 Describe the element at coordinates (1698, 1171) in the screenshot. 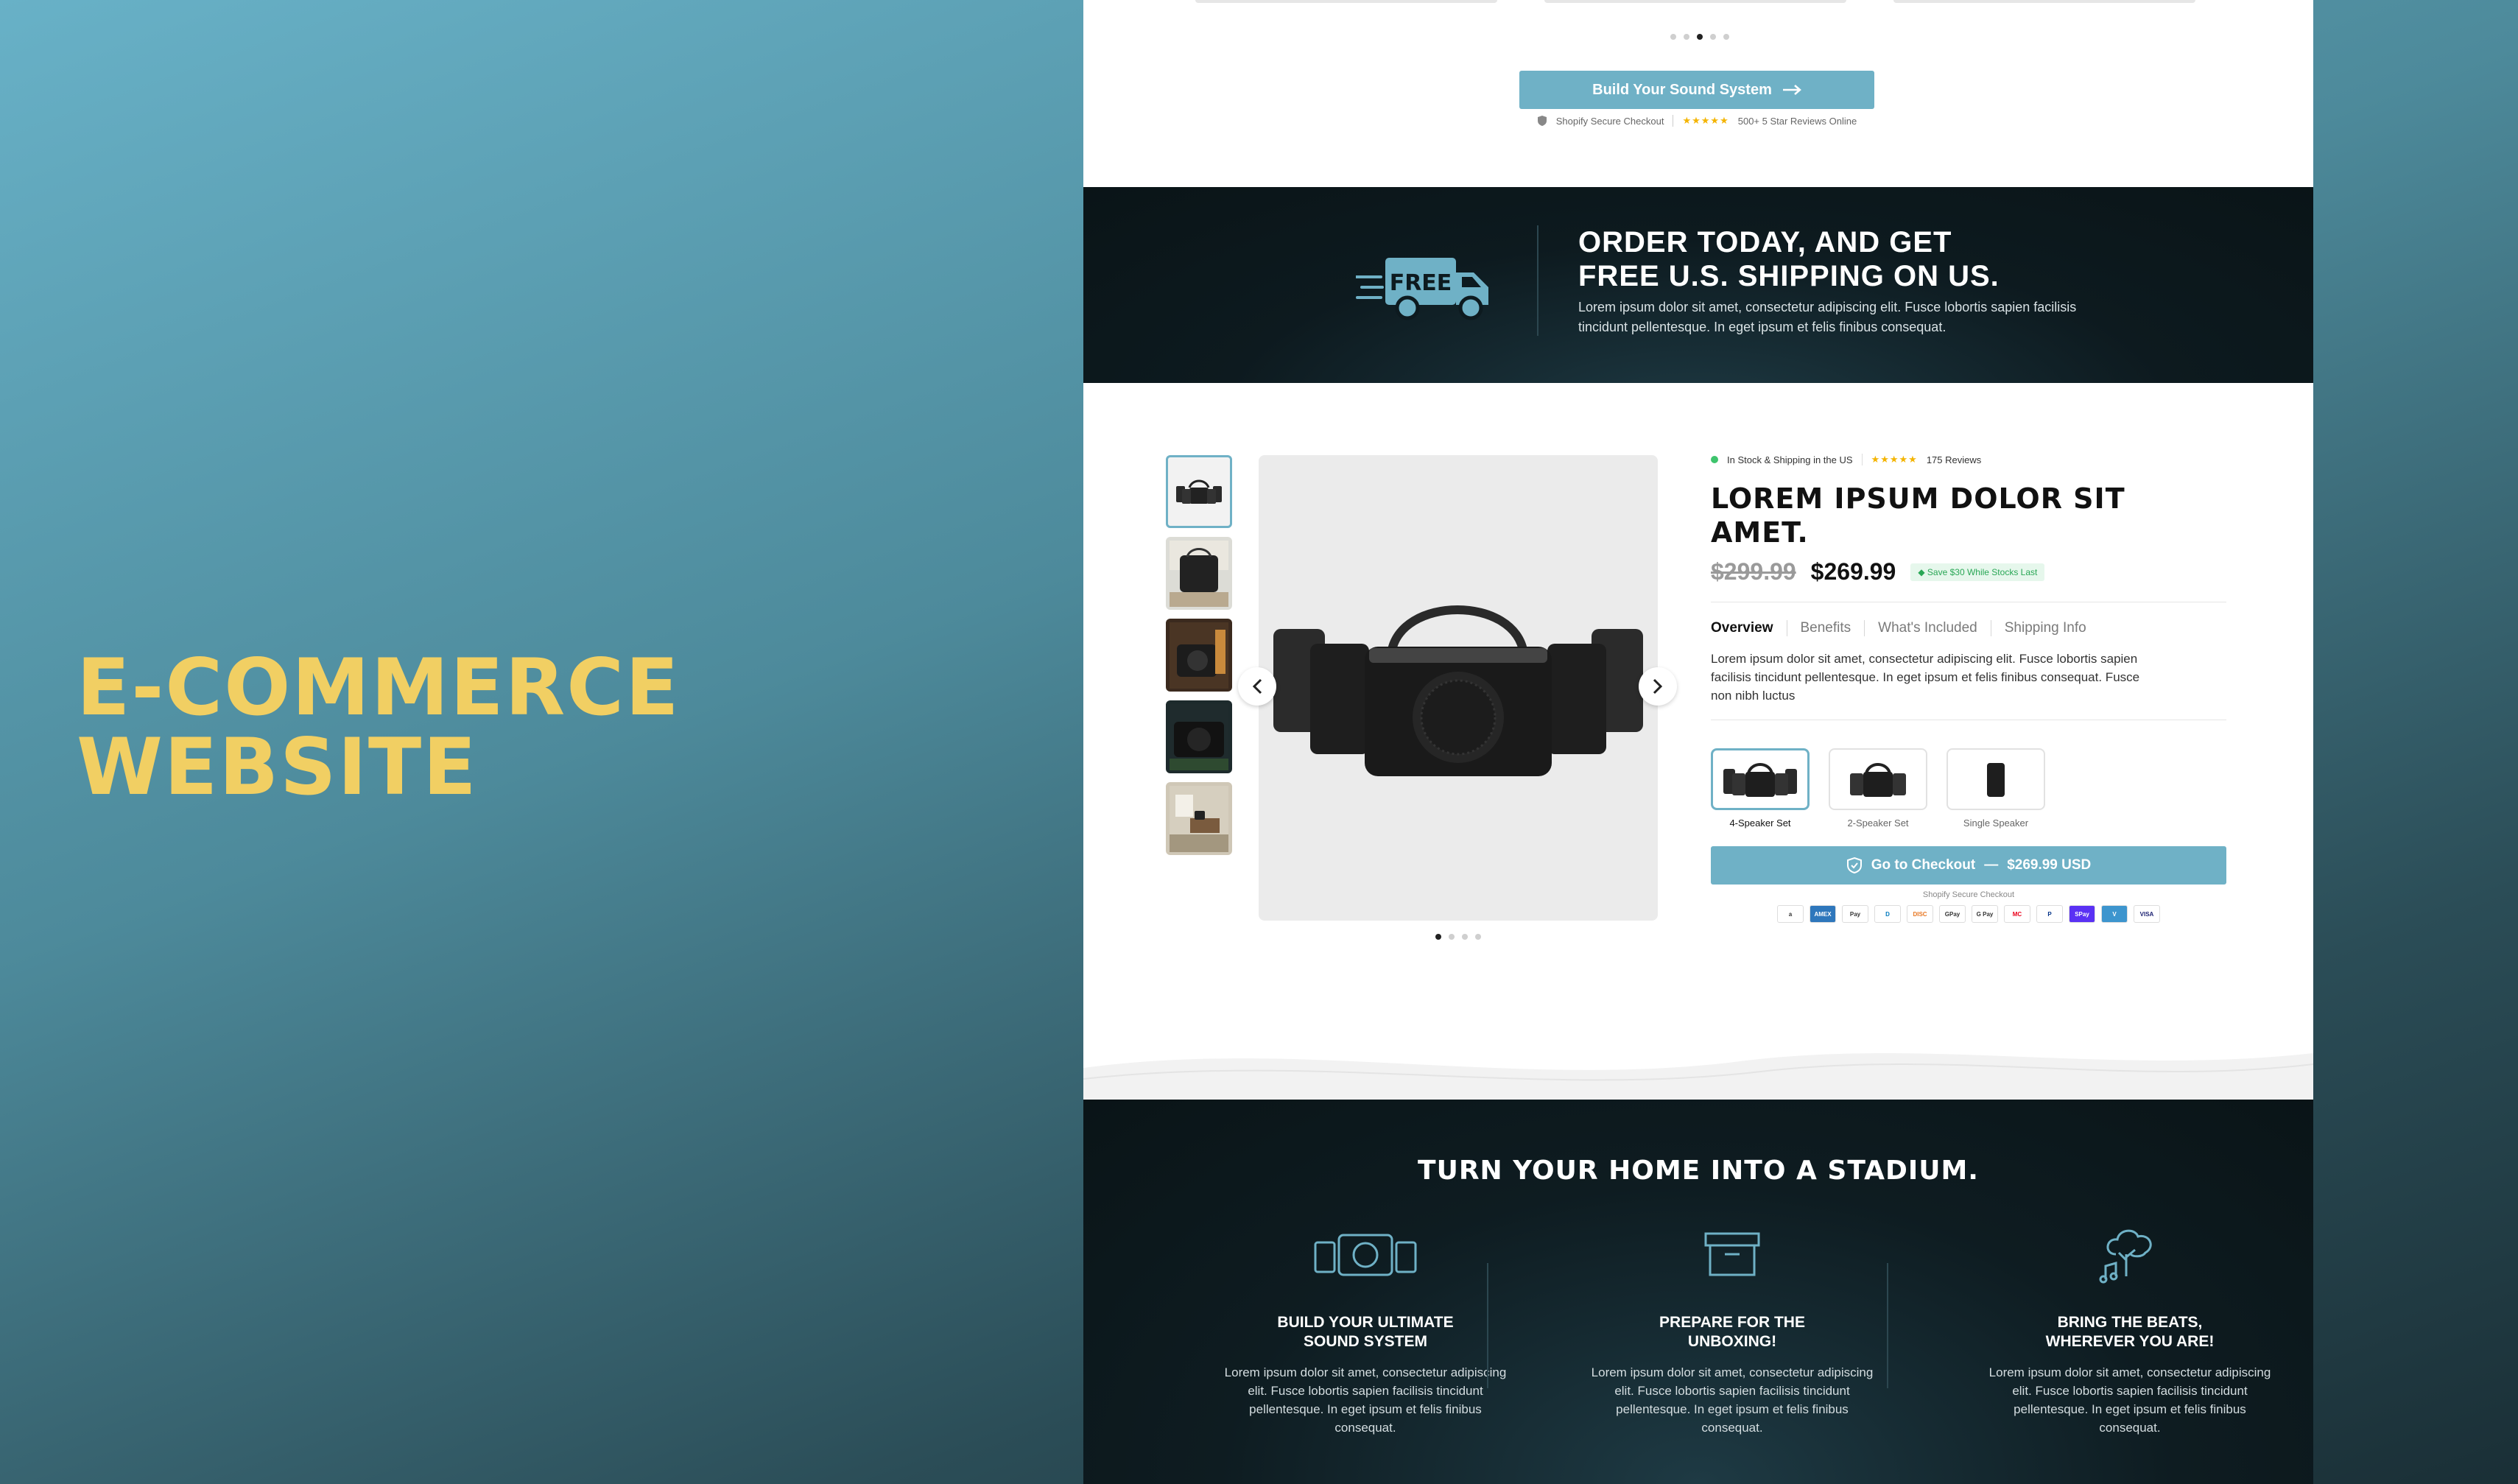

I see `features-headline: TURN YOUR HOME INTO A STADIUM.` at that location.